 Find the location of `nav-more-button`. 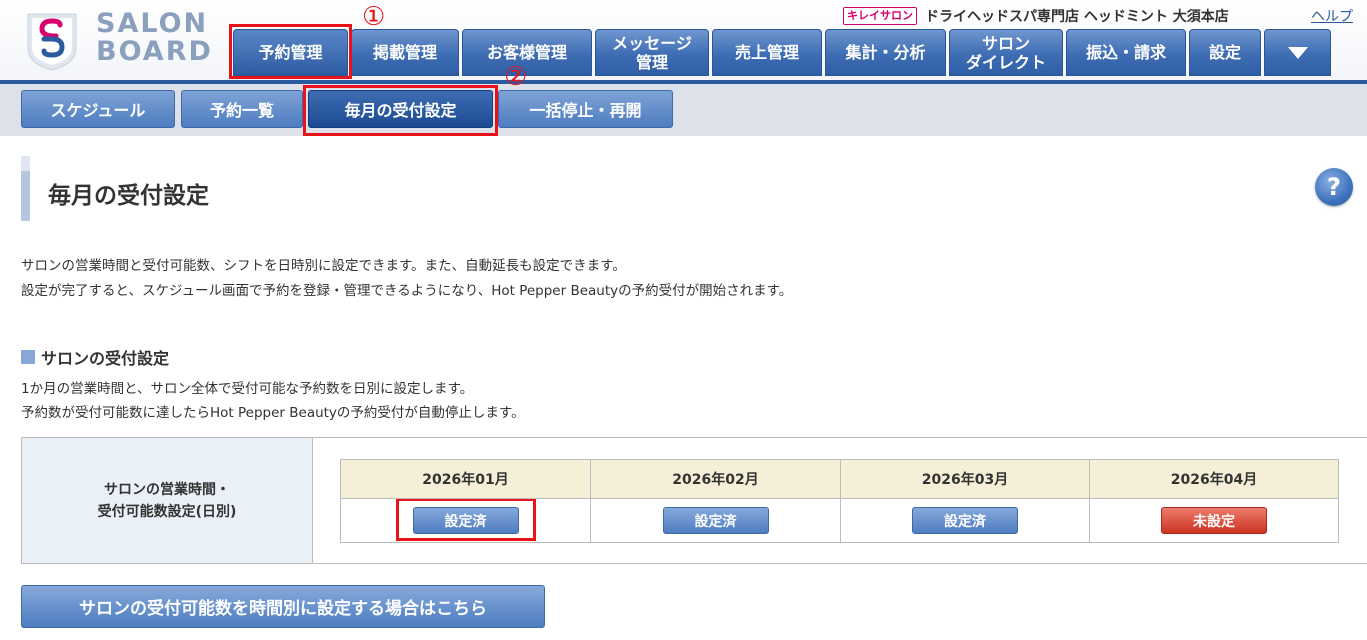

nav-more-button is located at coordinates (1297, 52).